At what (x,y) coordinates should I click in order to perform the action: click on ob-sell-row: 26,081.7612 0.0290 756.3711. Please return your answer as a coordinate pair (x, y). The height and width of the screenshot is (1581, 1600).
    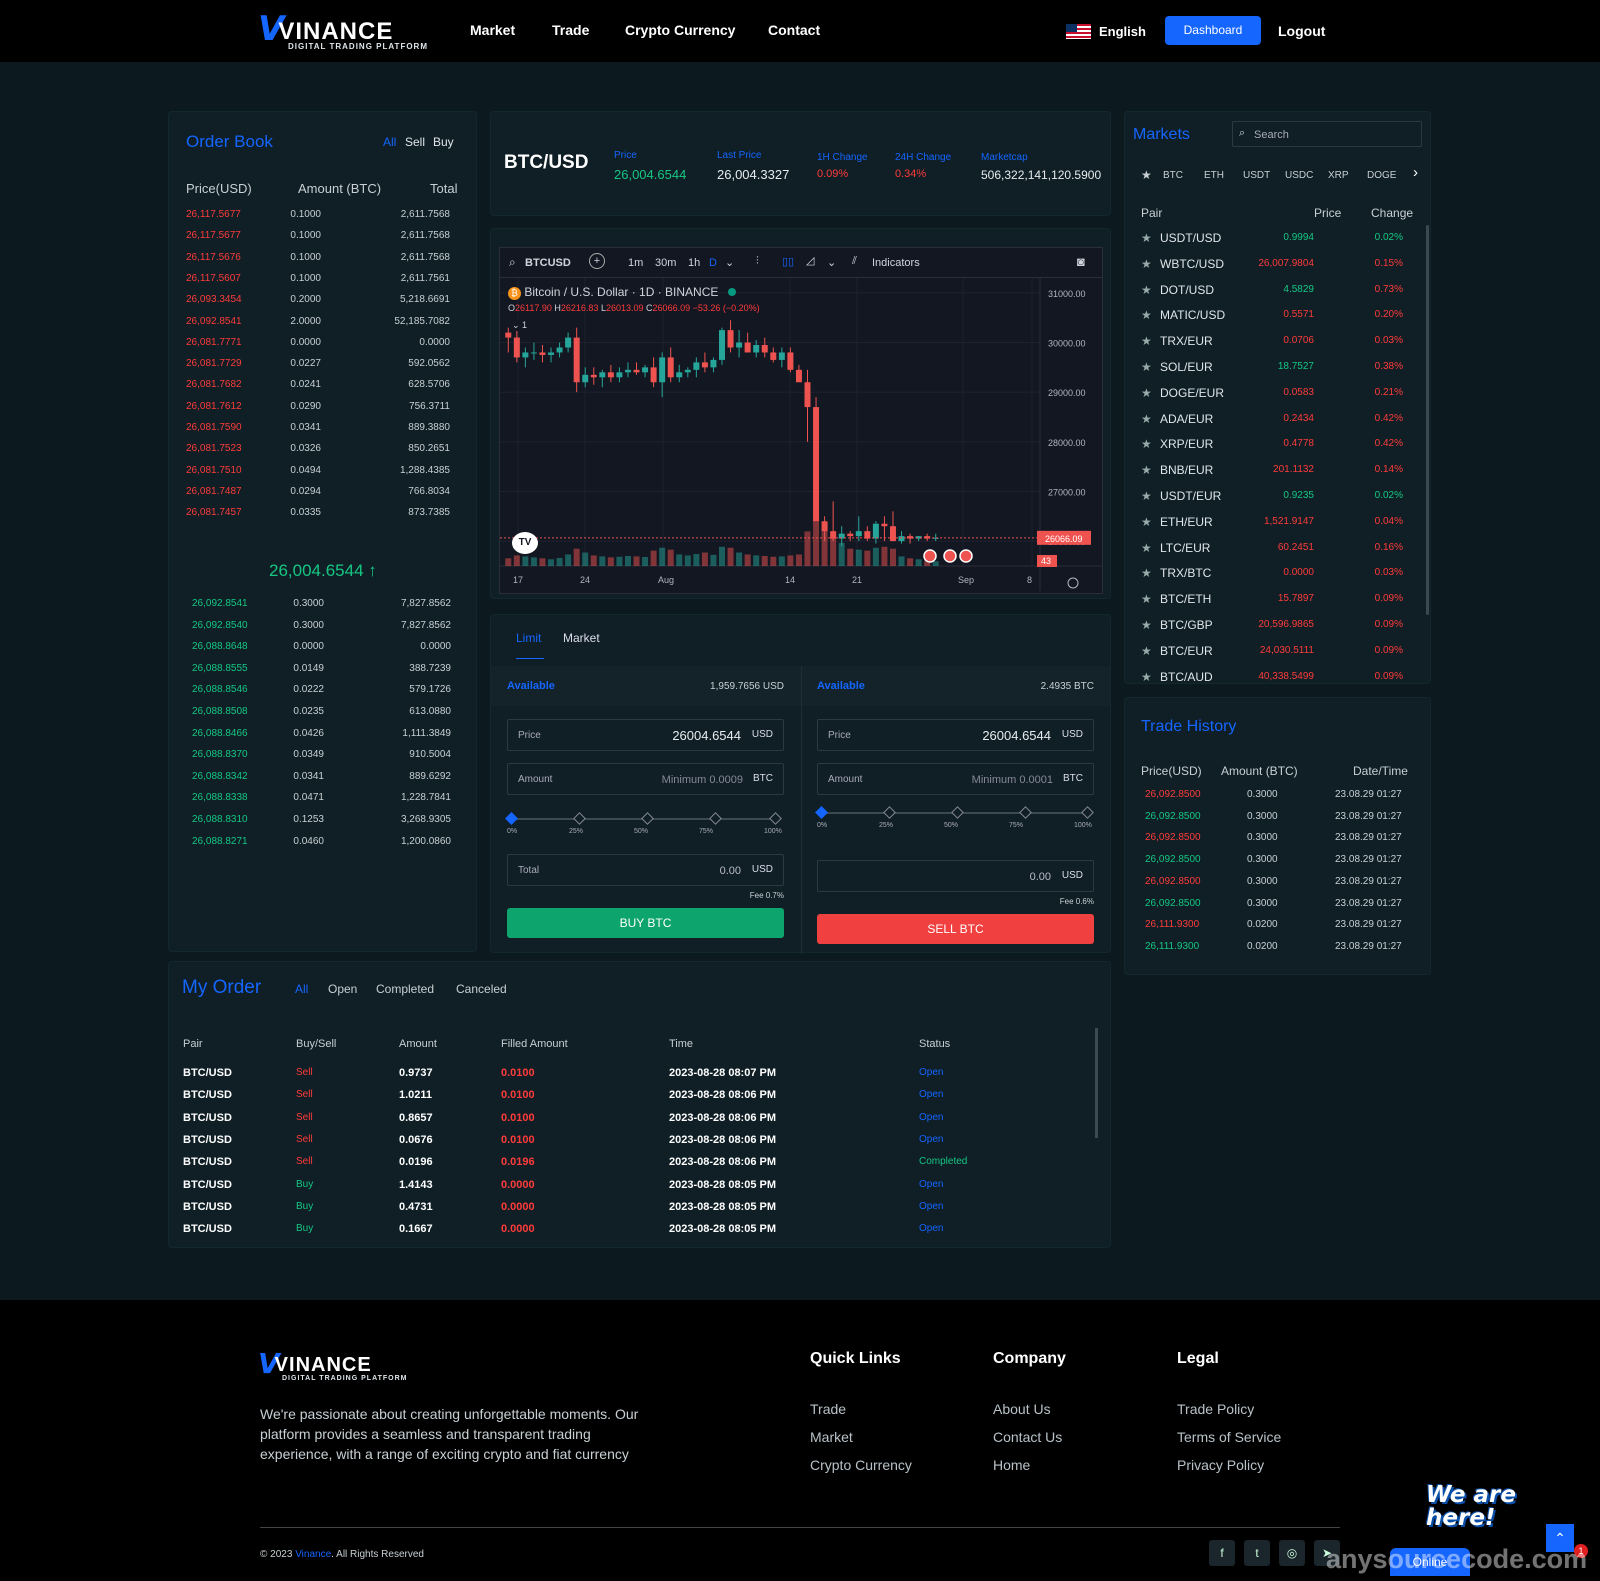
    Looking at the image, I should click on (318, 411).